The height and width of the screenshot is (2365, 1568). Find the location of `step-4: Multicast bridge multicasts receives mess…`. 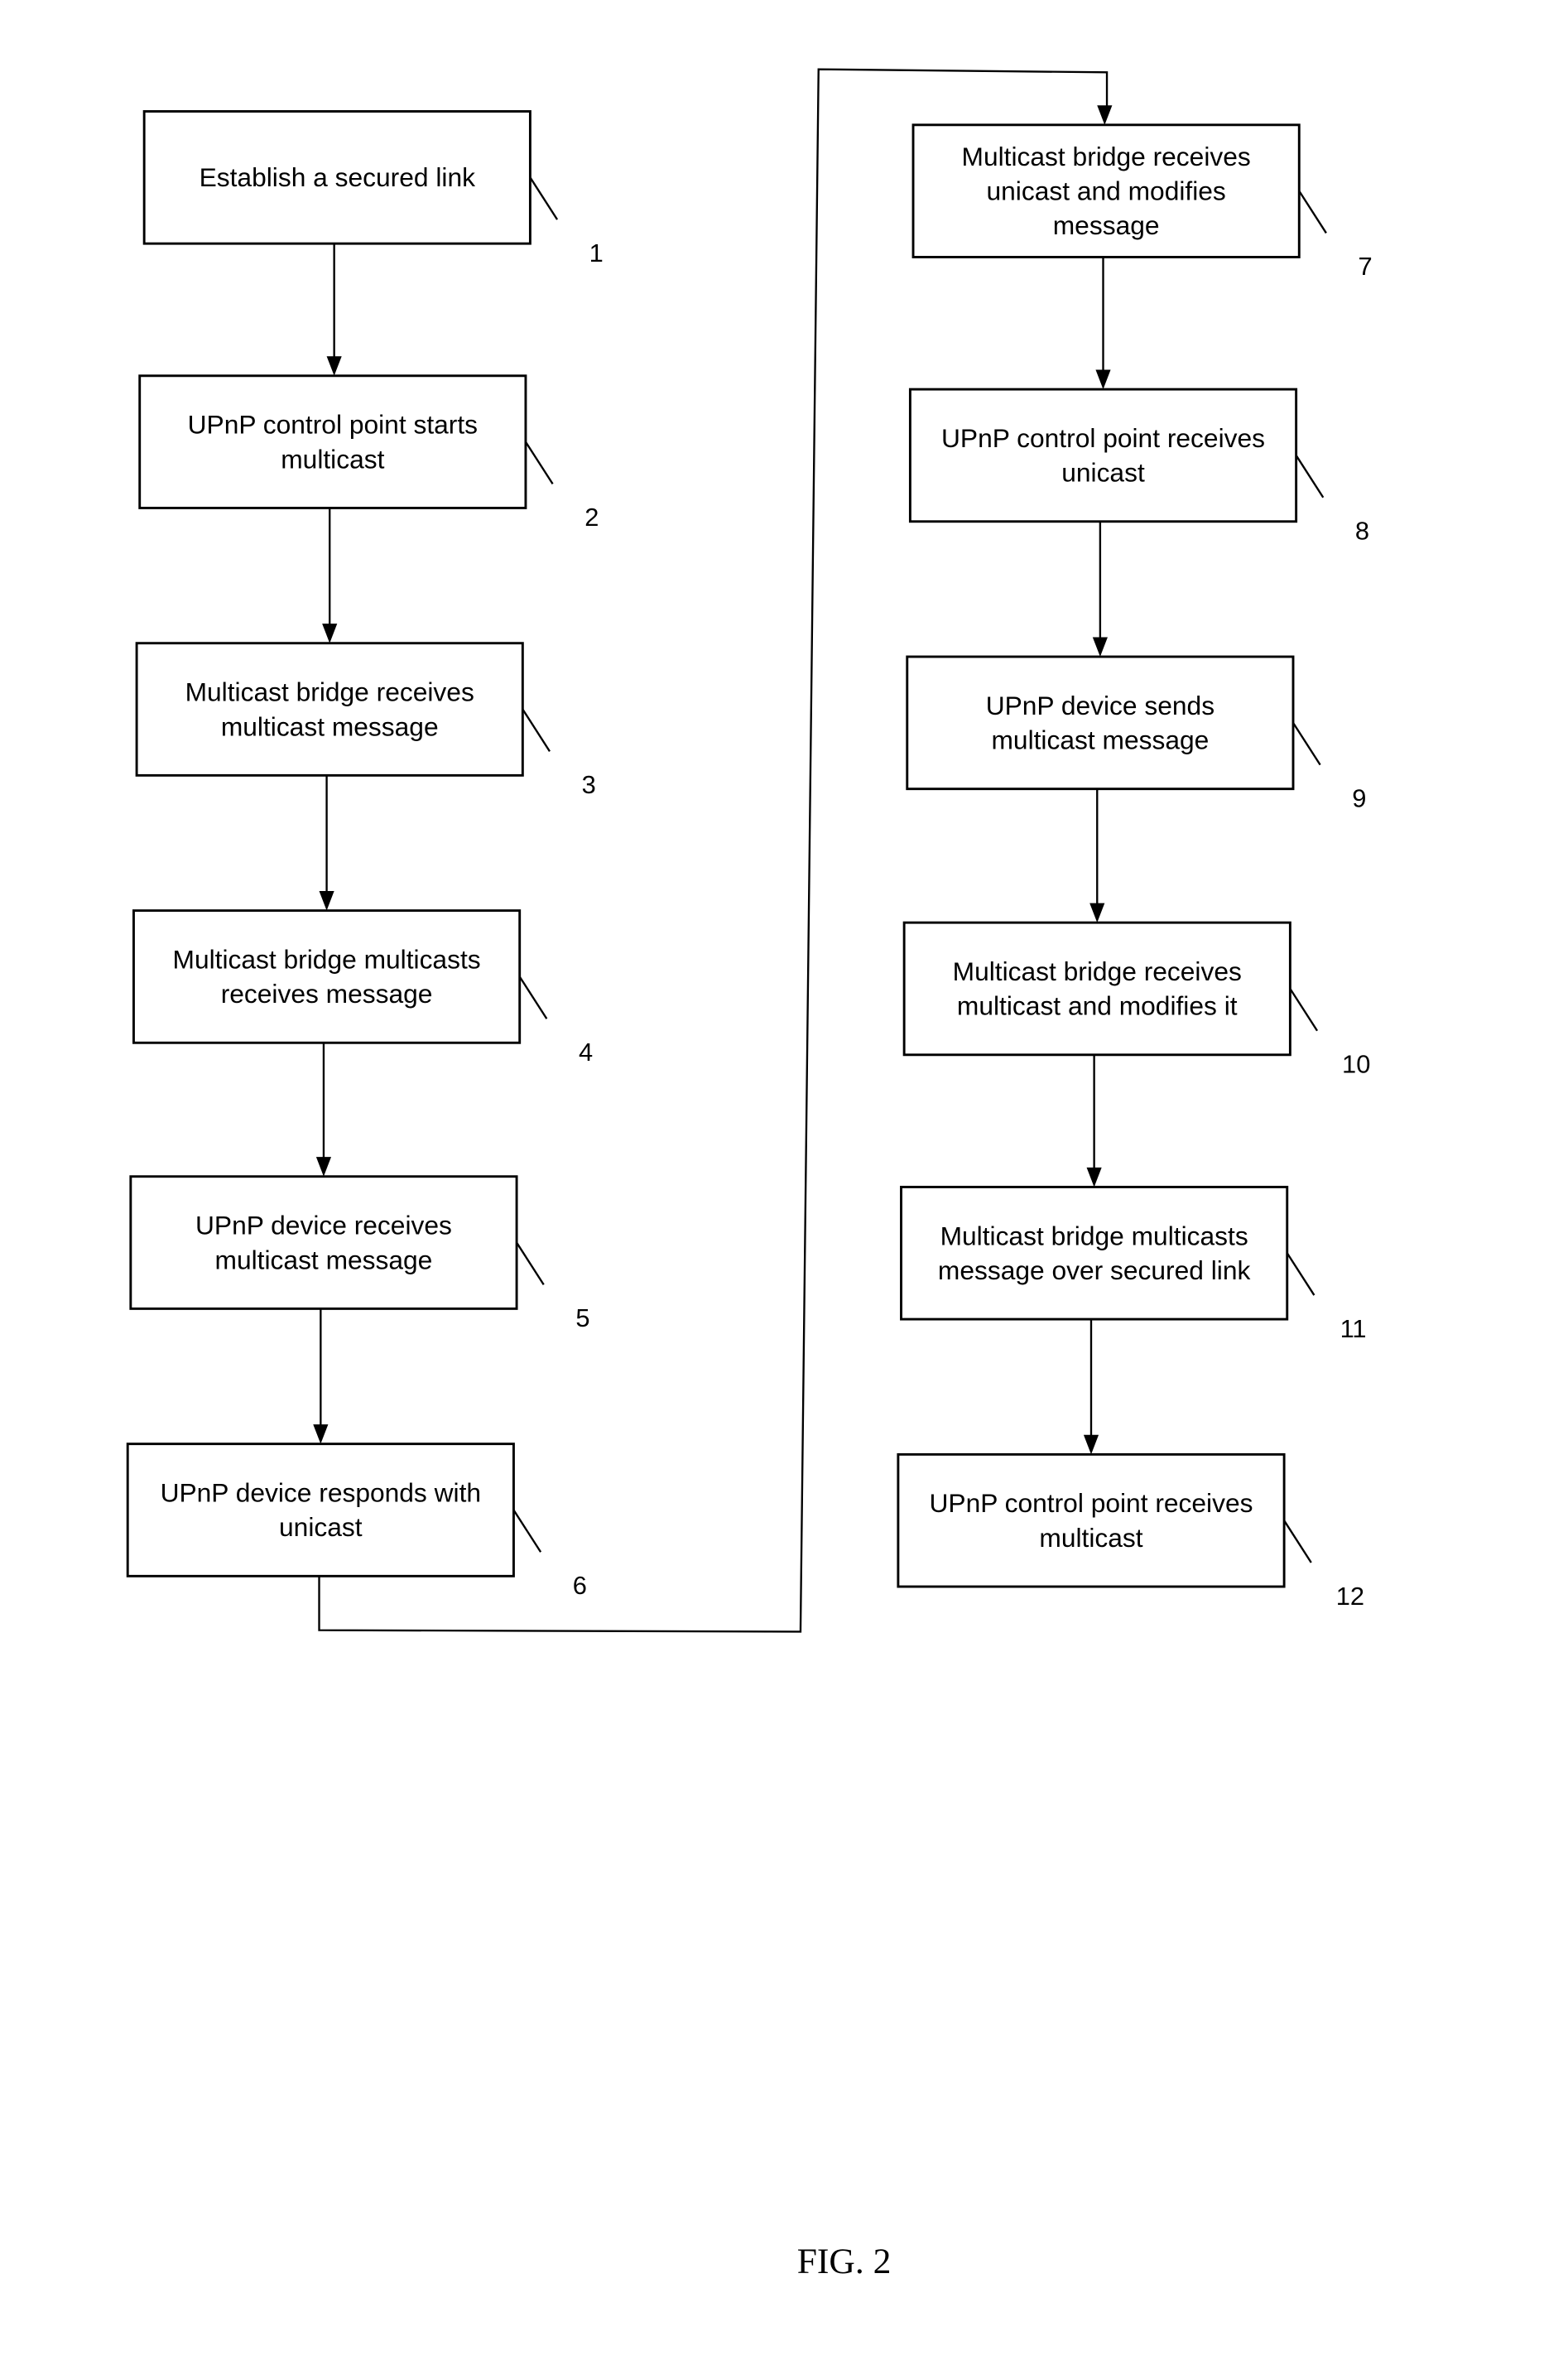

step-4: Multicast bridge multicasts receives mess… is located at coordinates (362, 988).